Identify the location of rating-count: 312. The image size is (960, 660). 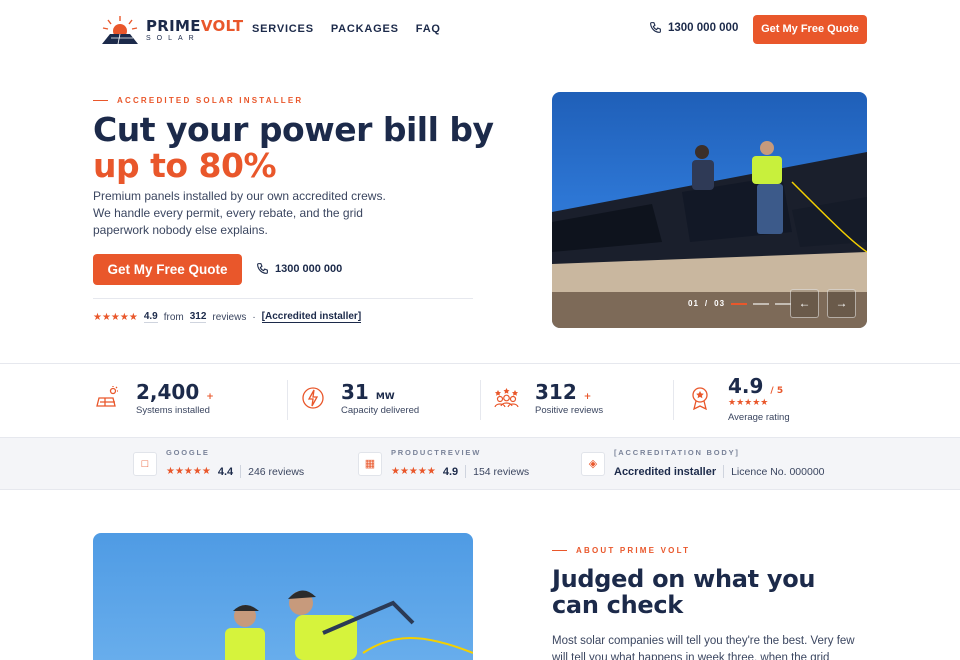
(198, 317).